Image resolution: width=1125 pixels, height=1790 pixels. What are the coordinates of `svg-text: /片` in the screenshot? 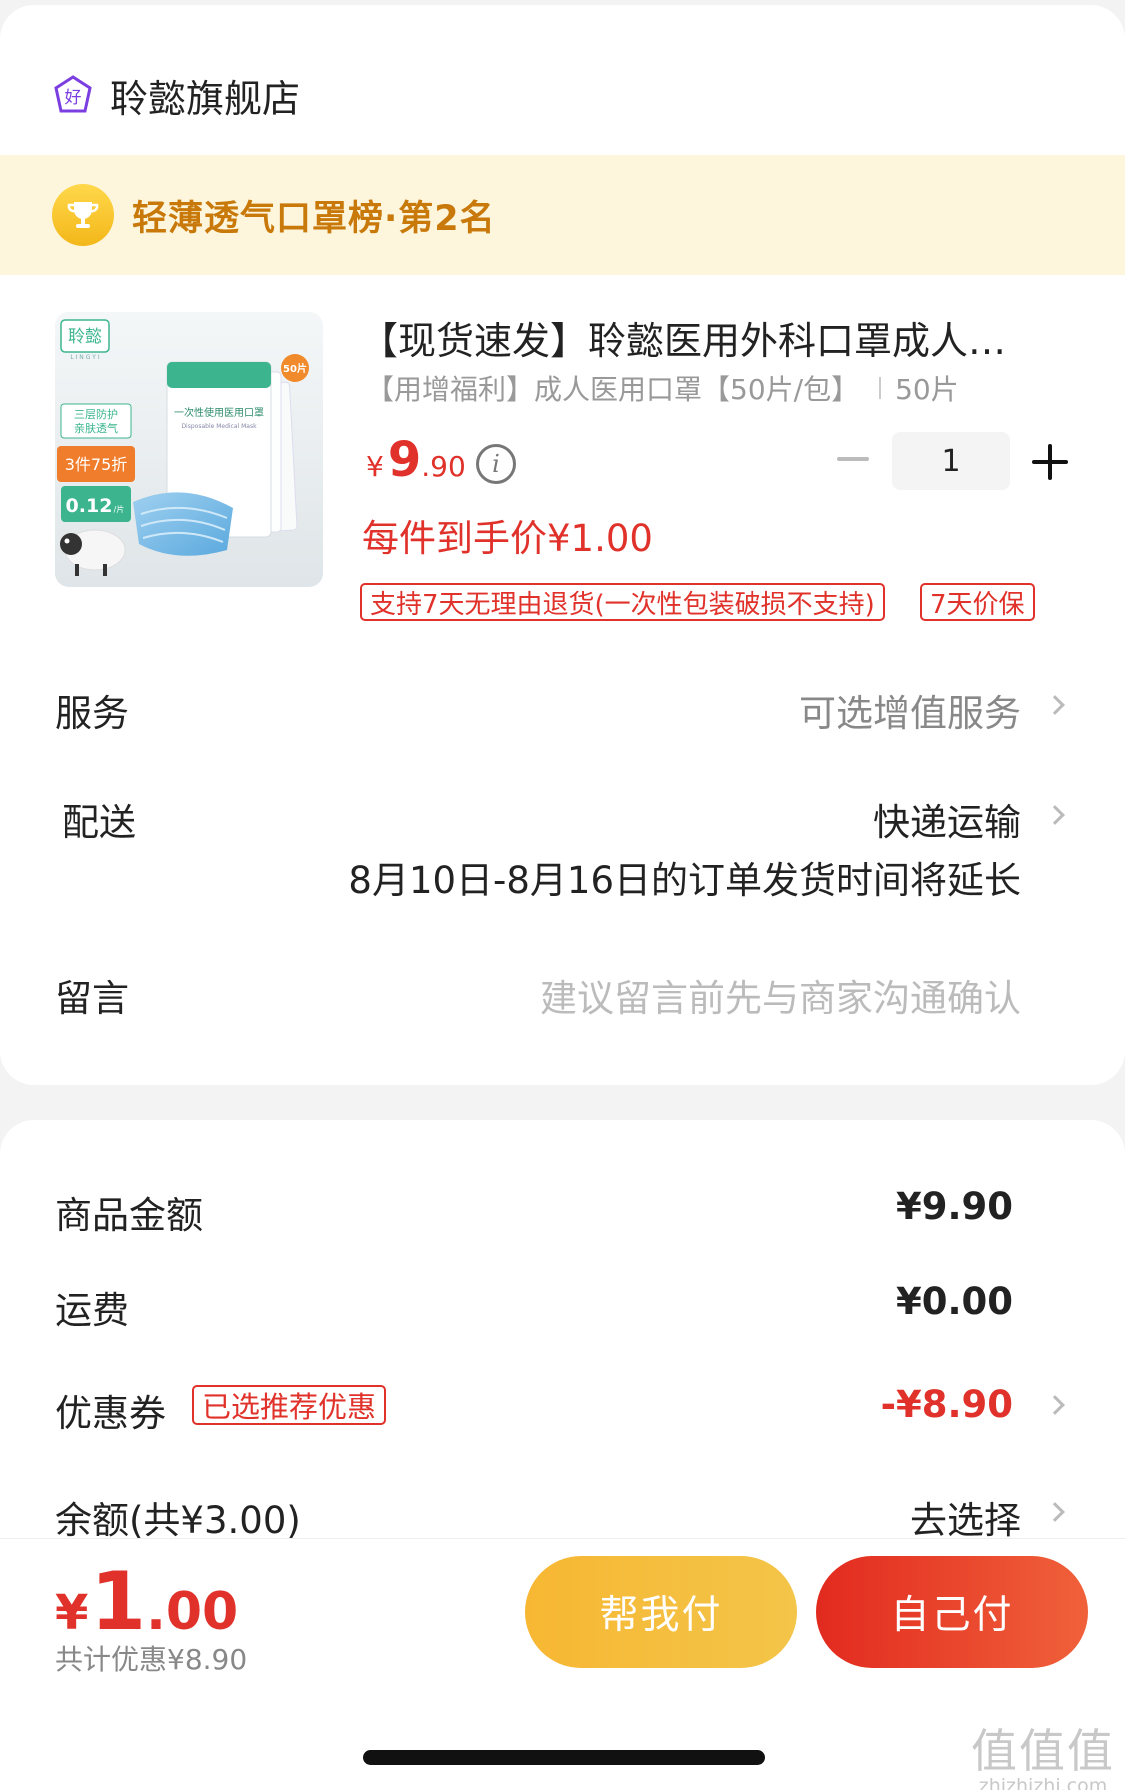 It's located at (119, 509).